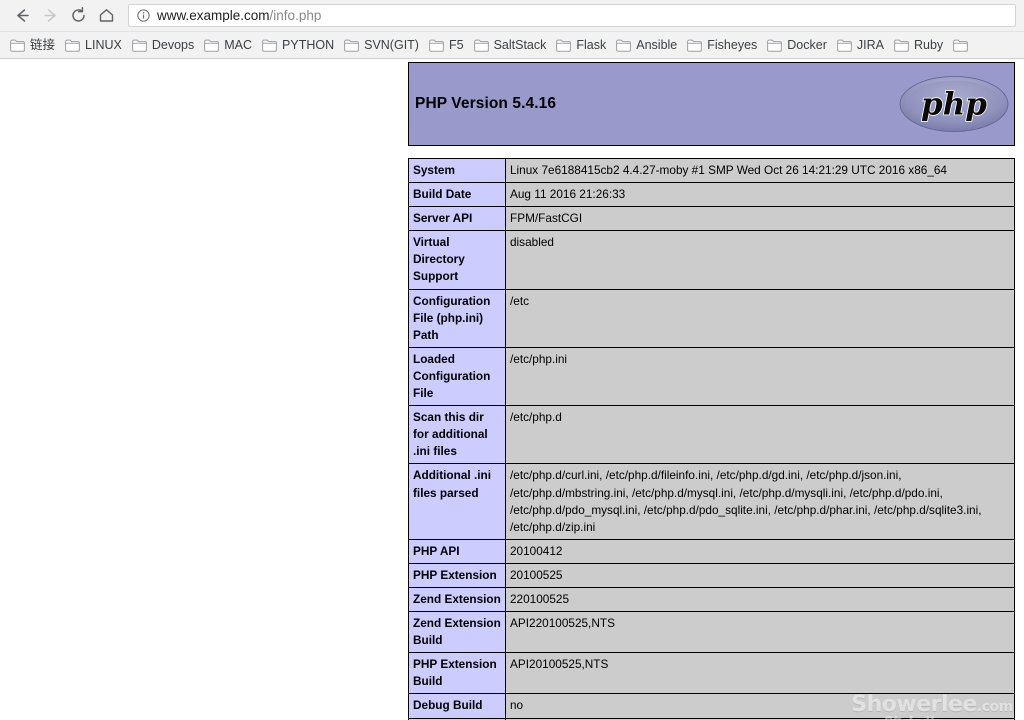 The width and height of the screenshot is (1024, 720). I want to click on reload-button, so click(78, 16).